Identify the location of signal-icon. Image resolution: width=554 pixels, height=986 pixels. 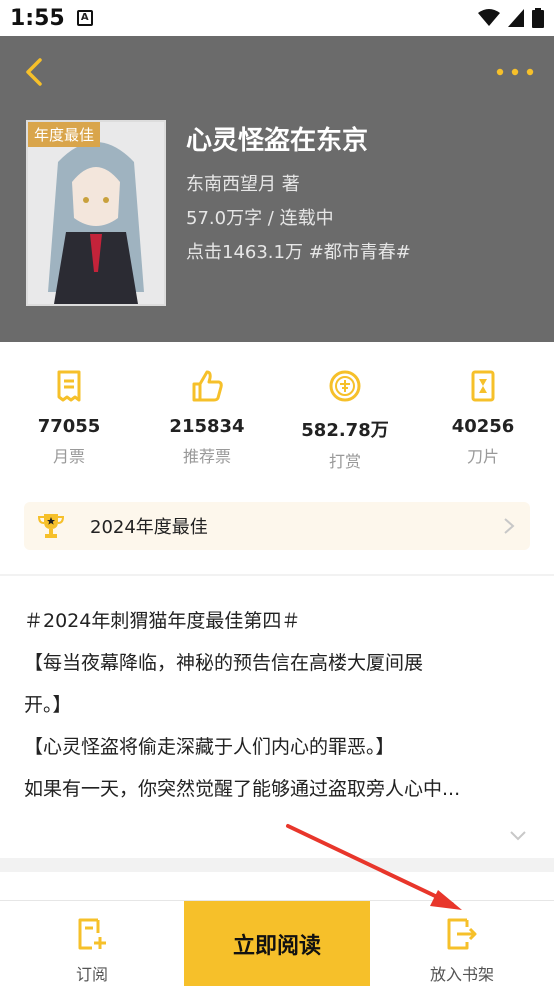
(516, 18).